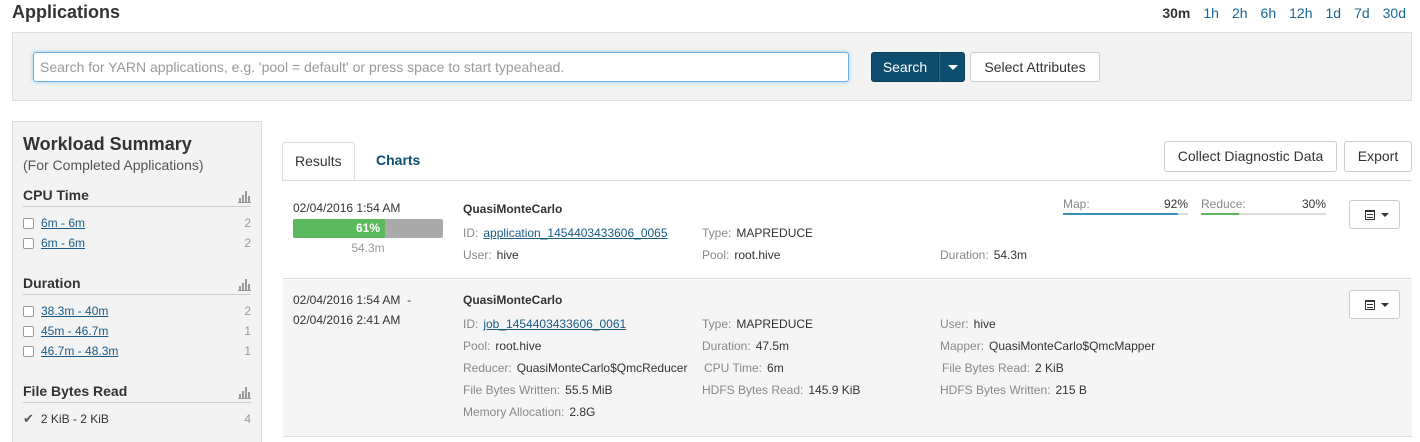 This screenshot has height=442, width=1420. I want to click on field-key: Memory Allocation:, so click(514, 412).